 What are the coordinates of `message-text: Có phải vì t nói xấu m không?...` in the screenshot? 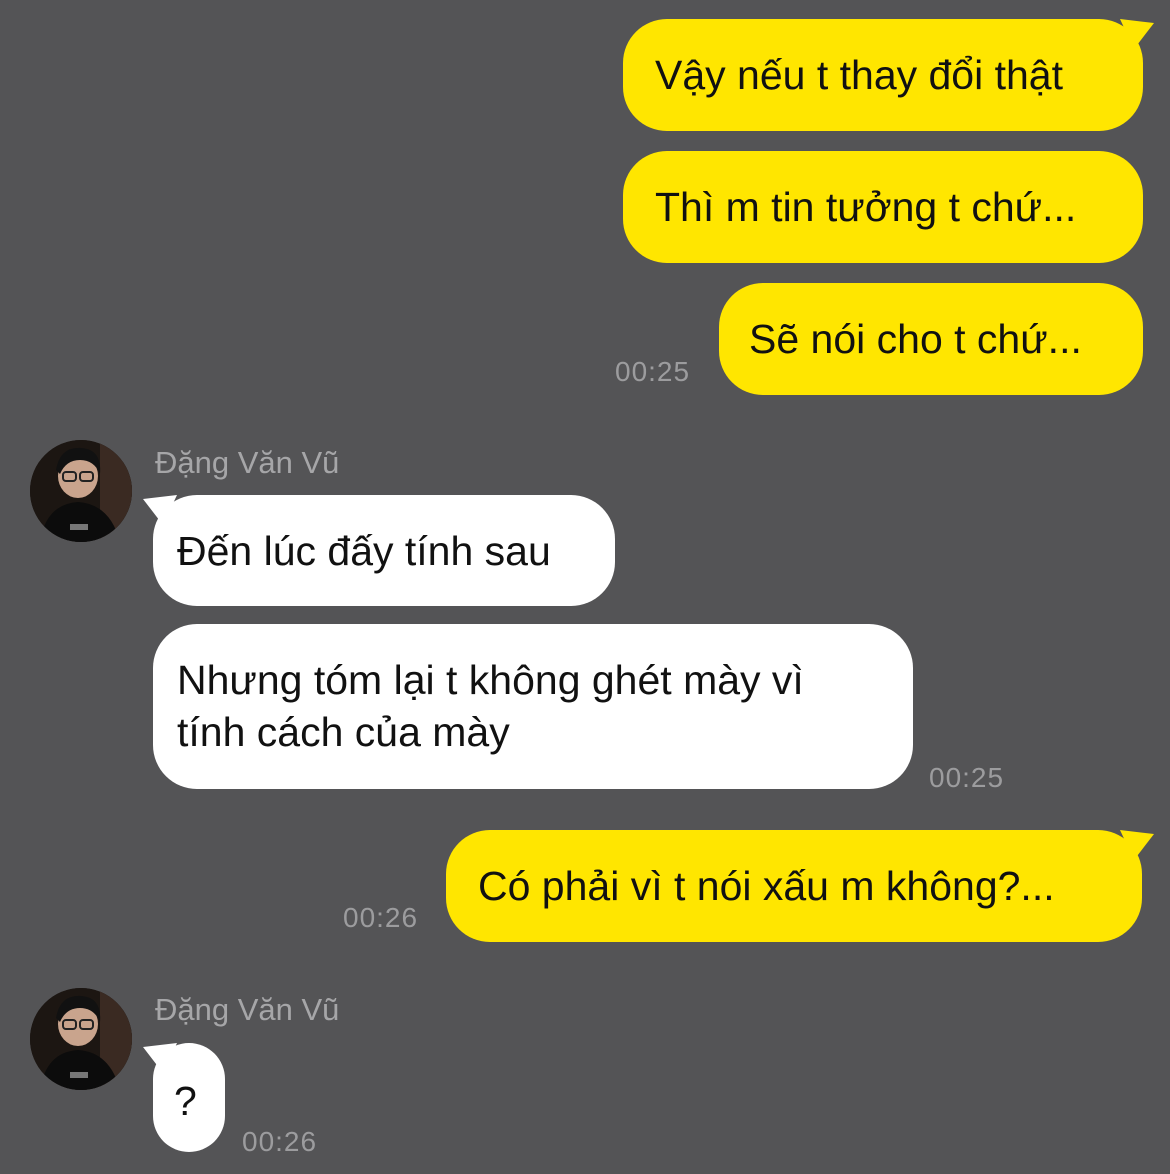 It's located at (766, 886).